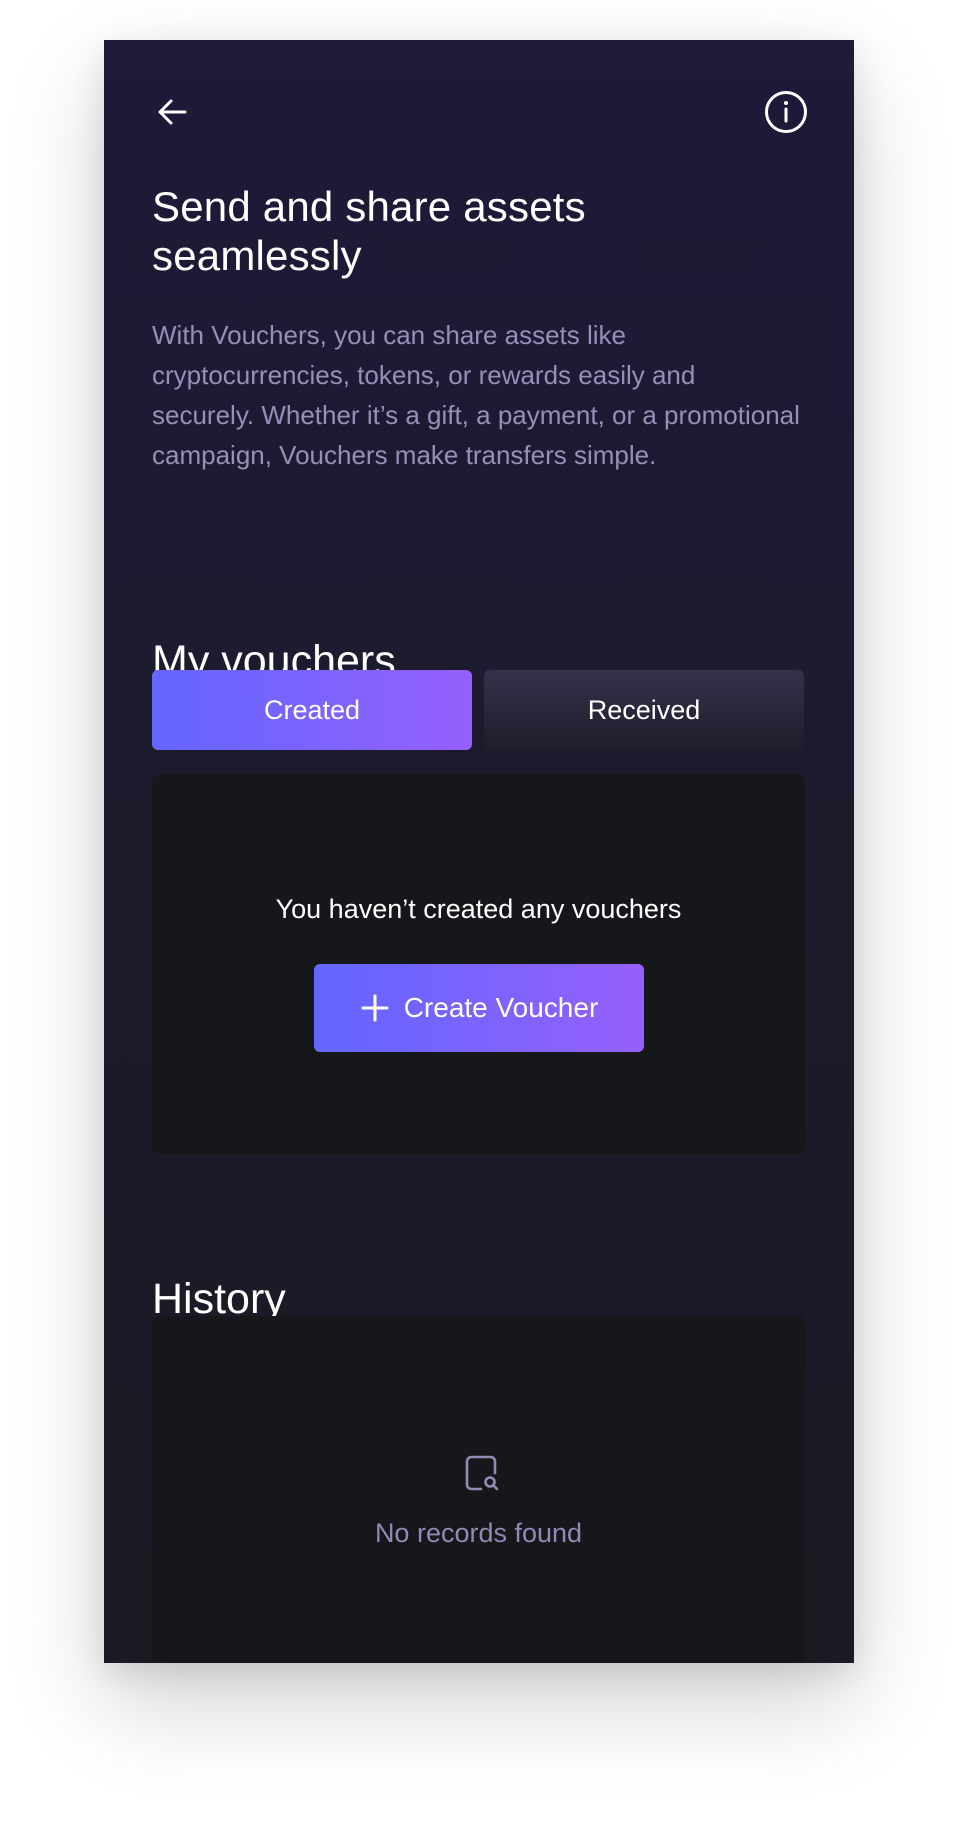  I want to click on info-circle-icon, so click(786, 112).